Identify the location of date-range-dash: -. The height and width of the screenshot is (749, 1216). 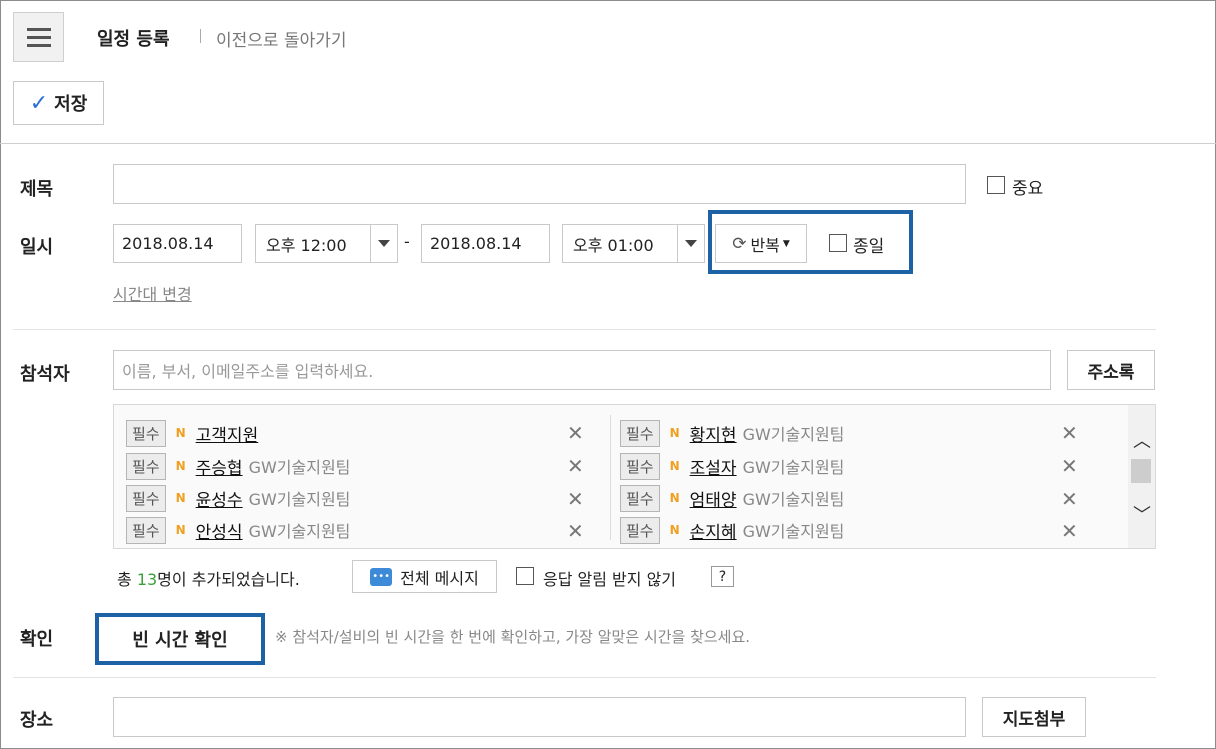
(407, 241).